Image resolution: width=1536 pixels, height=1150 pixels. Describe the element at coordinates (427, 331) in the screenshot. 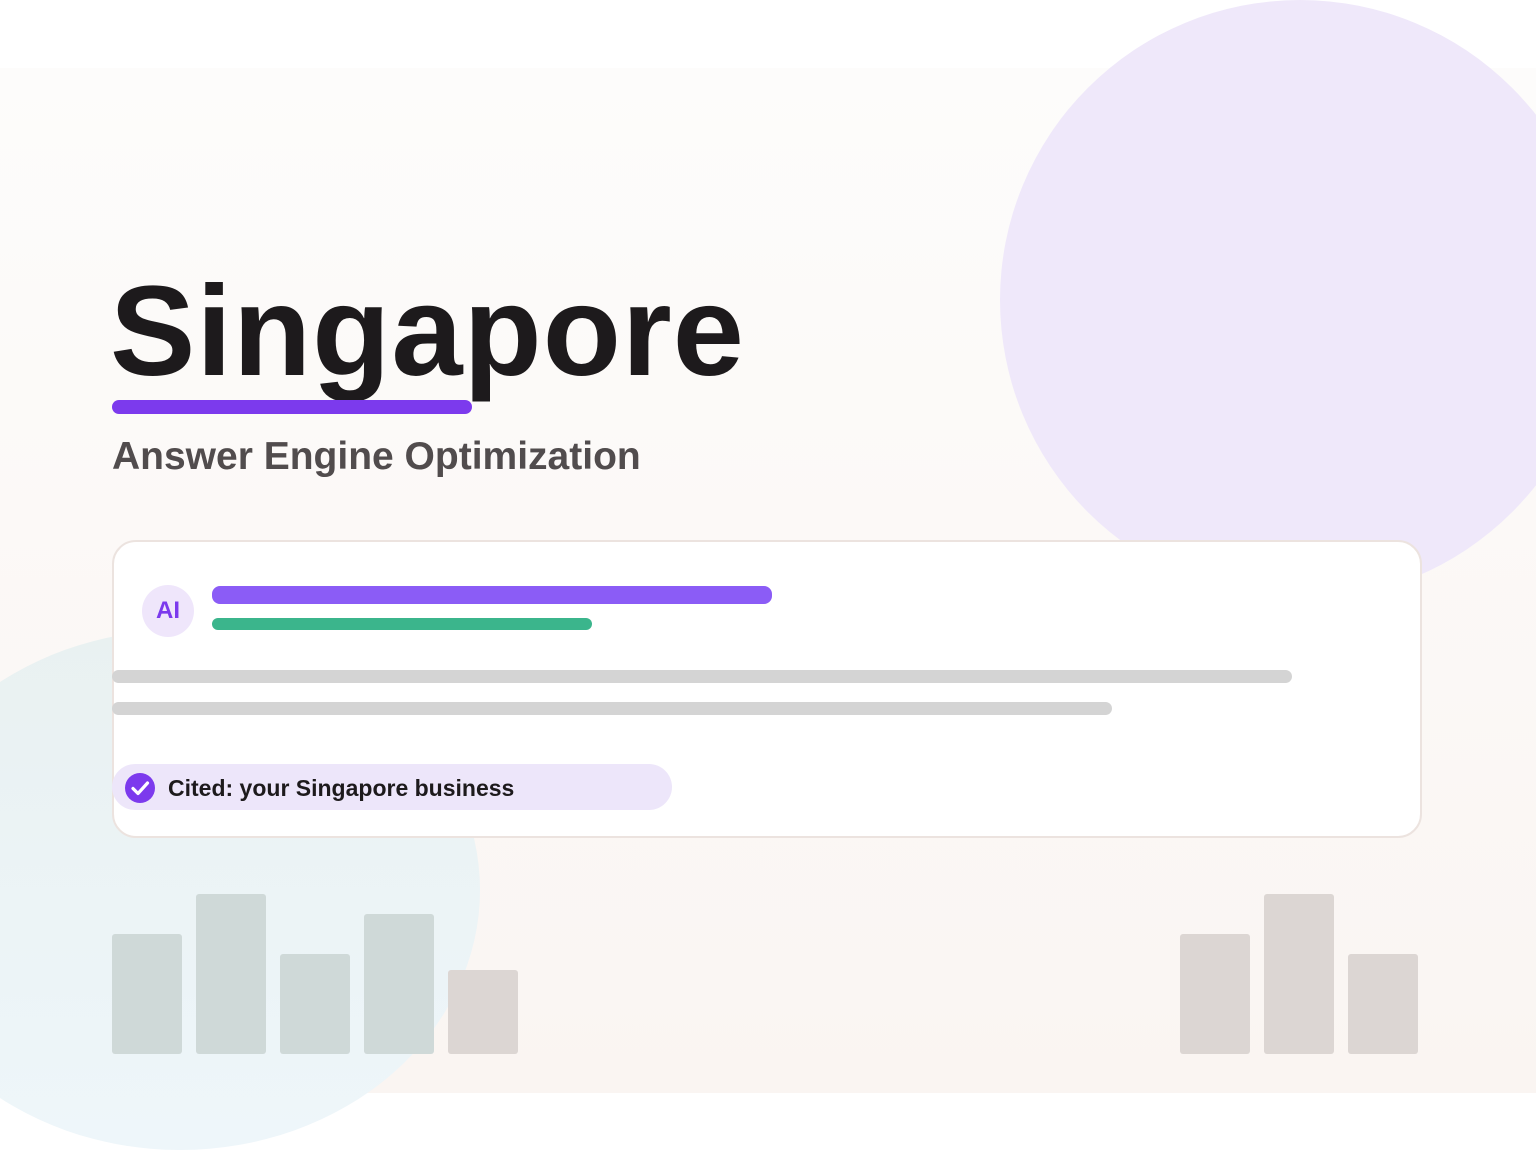

I see `page-title: Singapore` at that location.